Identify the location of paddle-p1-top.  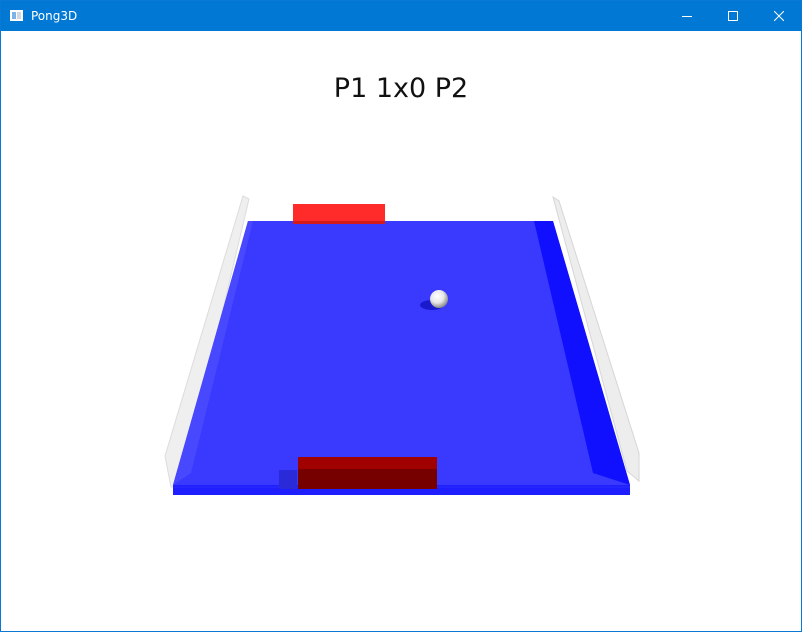
(367, 464).